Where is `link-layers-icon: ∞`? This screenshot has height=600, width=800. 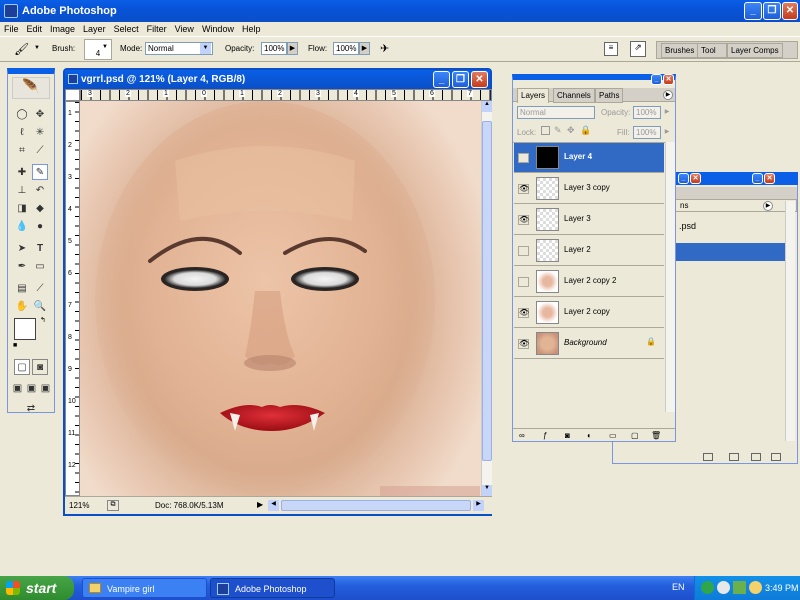 link-layers-icon: ∞ is located at coordinates (522, 435).